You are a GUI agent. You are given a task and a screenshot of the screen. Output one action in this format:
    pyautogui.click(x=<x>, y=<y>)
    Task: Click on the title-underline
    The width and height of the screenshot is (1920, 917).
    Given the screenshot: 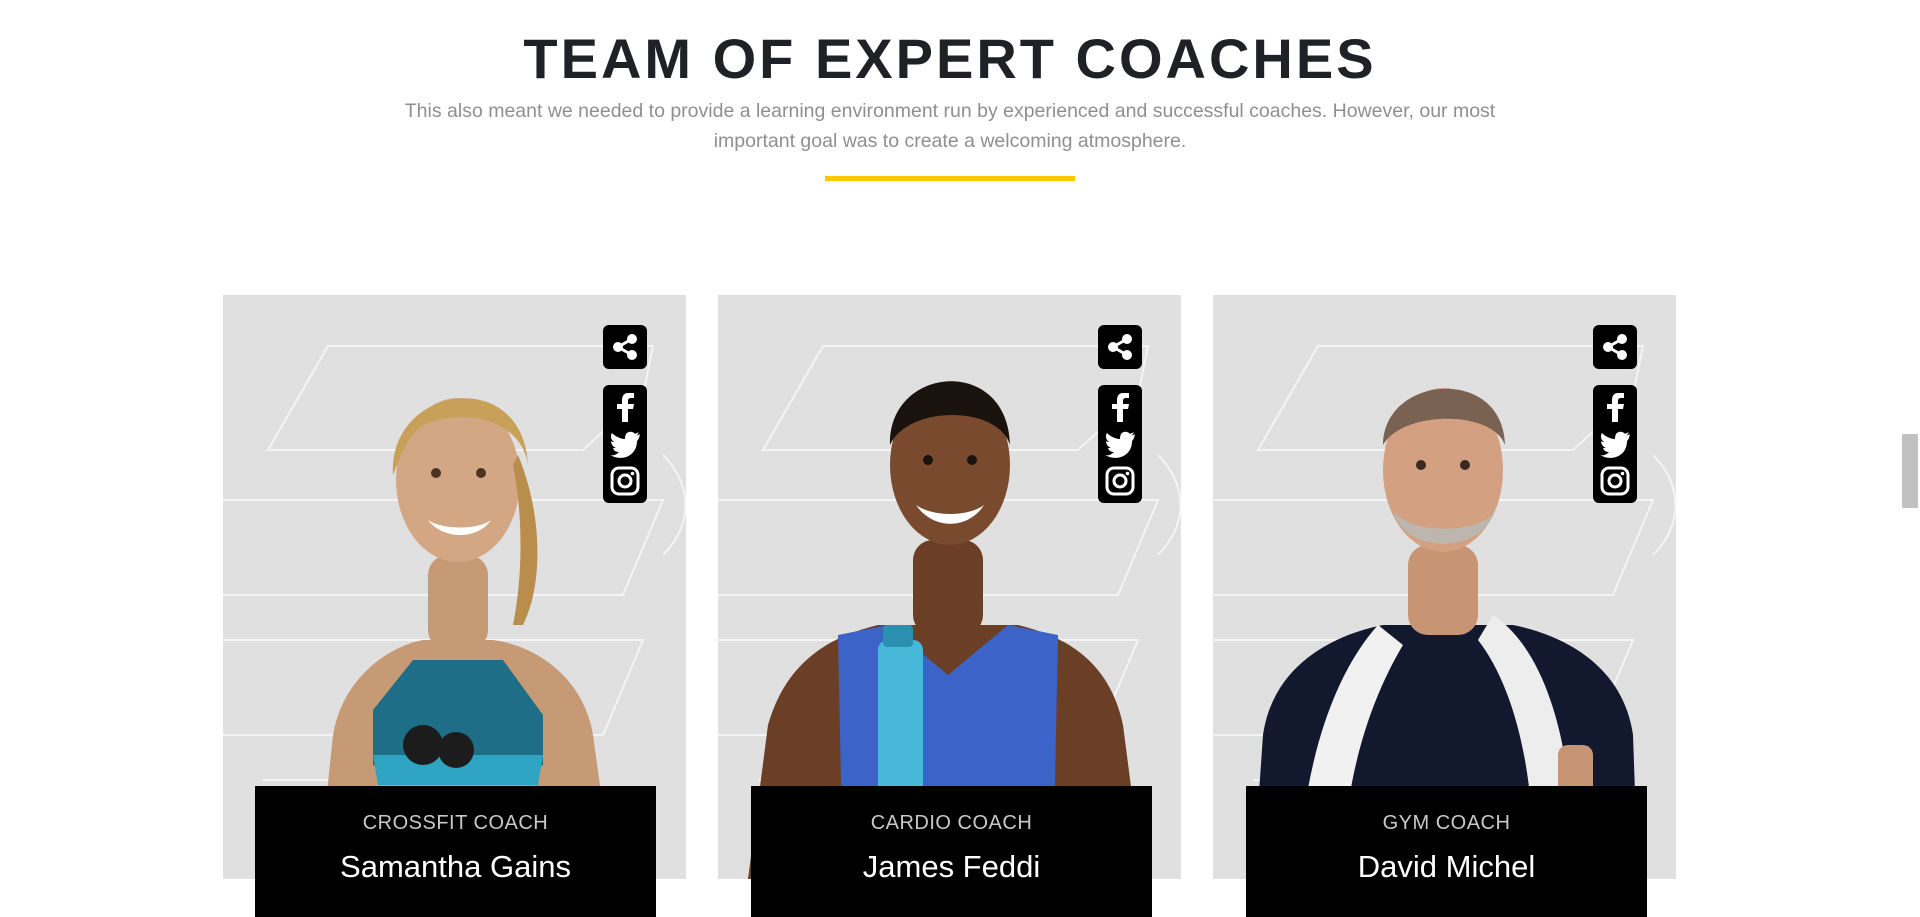 What is the action you would take?
    pyautogui.click(x=950, y=178)
    